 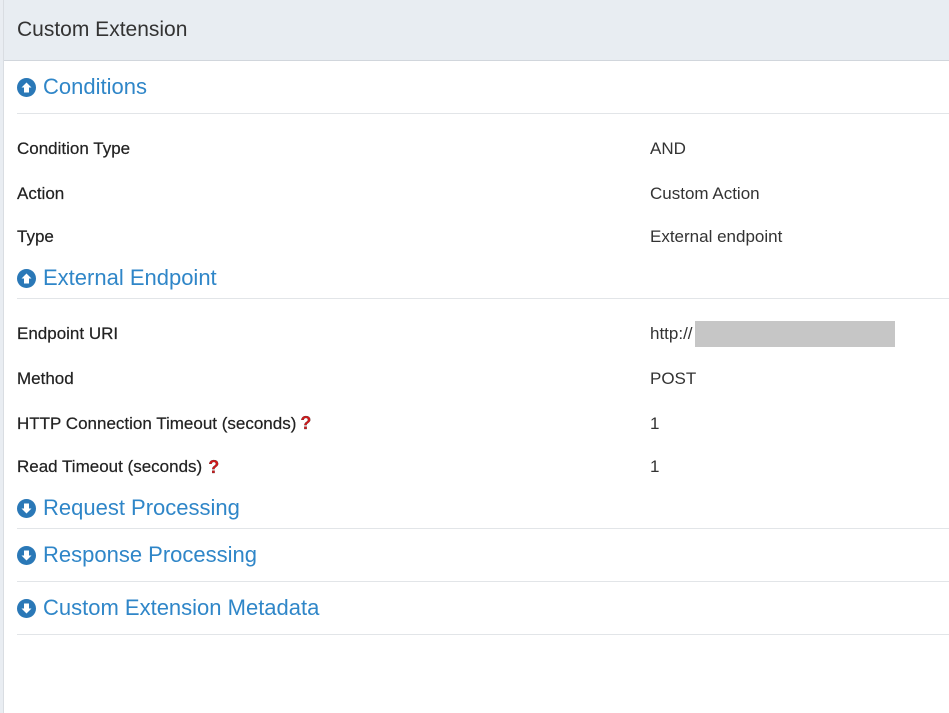 What do you see at coordinates (102, 29) in the screenshot?
I see `panel-title: Custom Extension` at bounding box center [102, 29].